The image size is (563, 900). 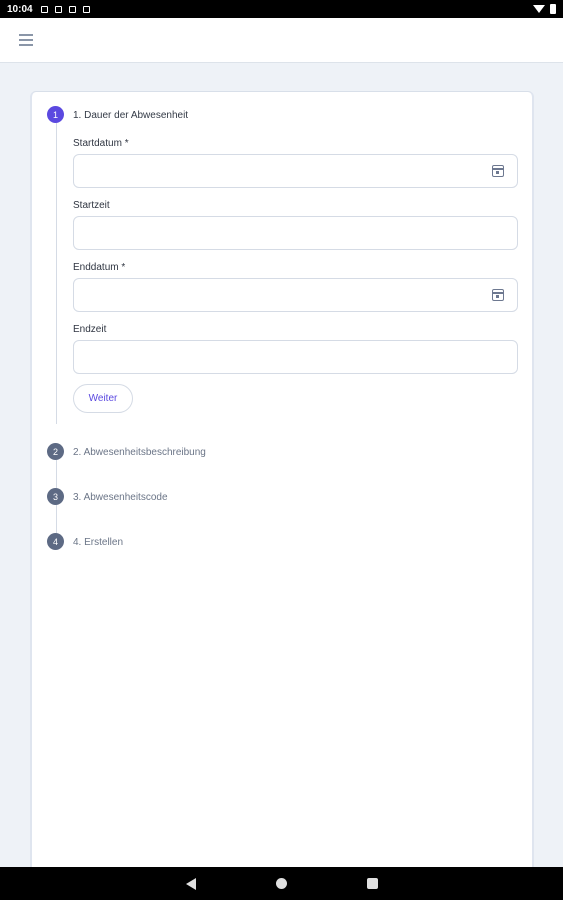 I want to click on status-bar: 10:04, so click(x=281, y=9).